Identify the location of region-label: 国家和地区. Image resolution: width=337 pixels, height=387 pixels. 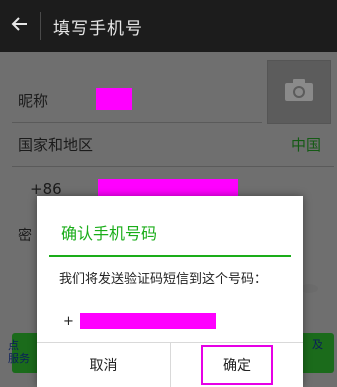
(56, 145).